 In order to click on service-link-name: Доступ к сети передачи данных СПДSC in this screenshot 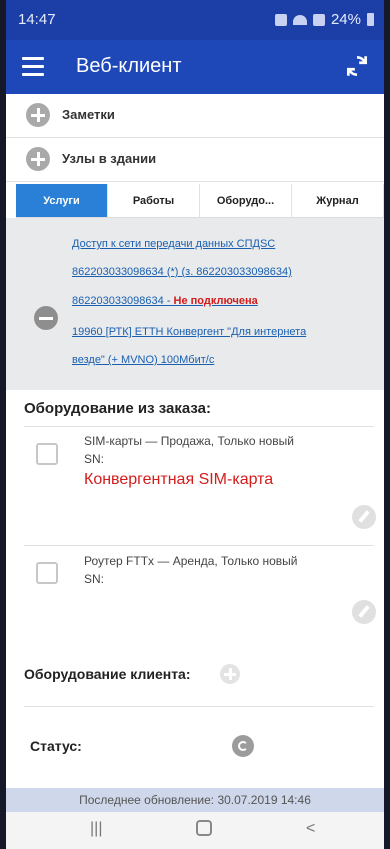, I will do `click(173, 244)`.